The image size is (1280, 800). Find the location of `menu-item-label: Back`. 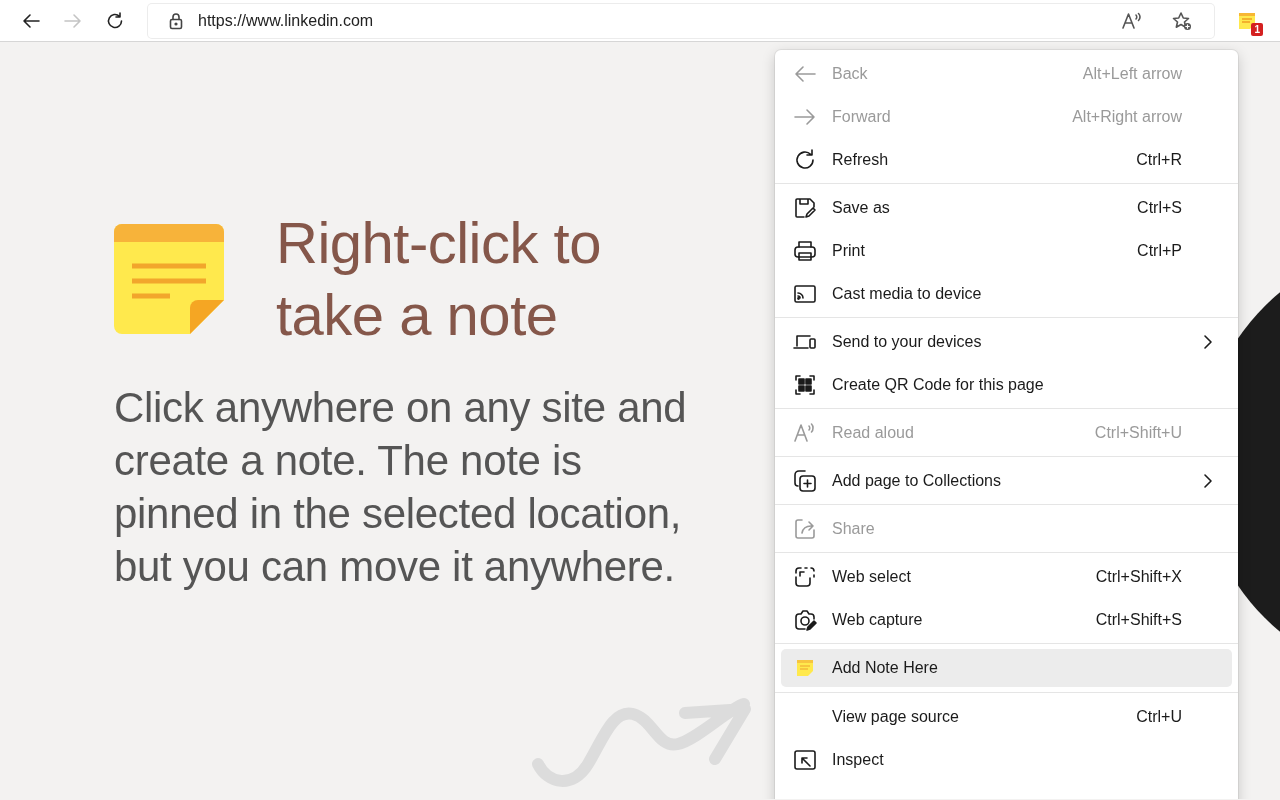

menu-item-label: Back is located at coordinates (850, 73).